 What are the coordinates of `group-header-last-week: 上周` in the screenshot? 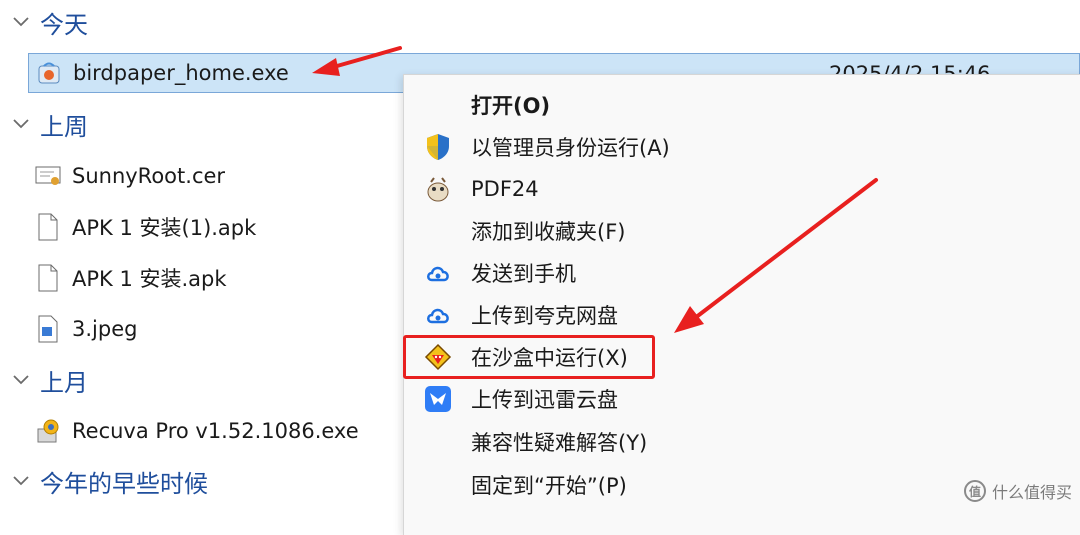 It's located at (50, 124).